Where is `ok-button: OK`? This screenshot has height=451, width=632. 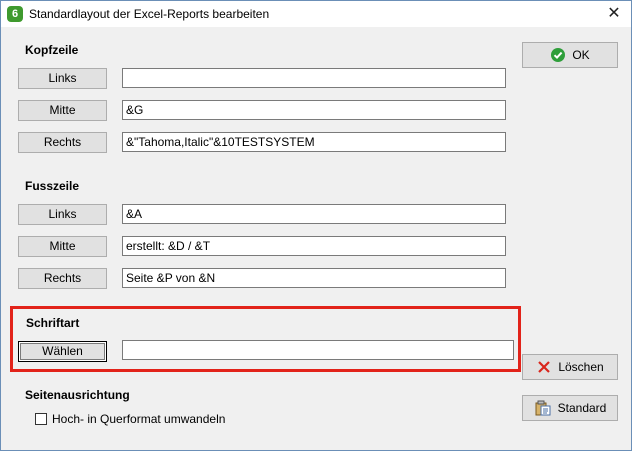
ok-button: OK is located at coordinates (570, 55).